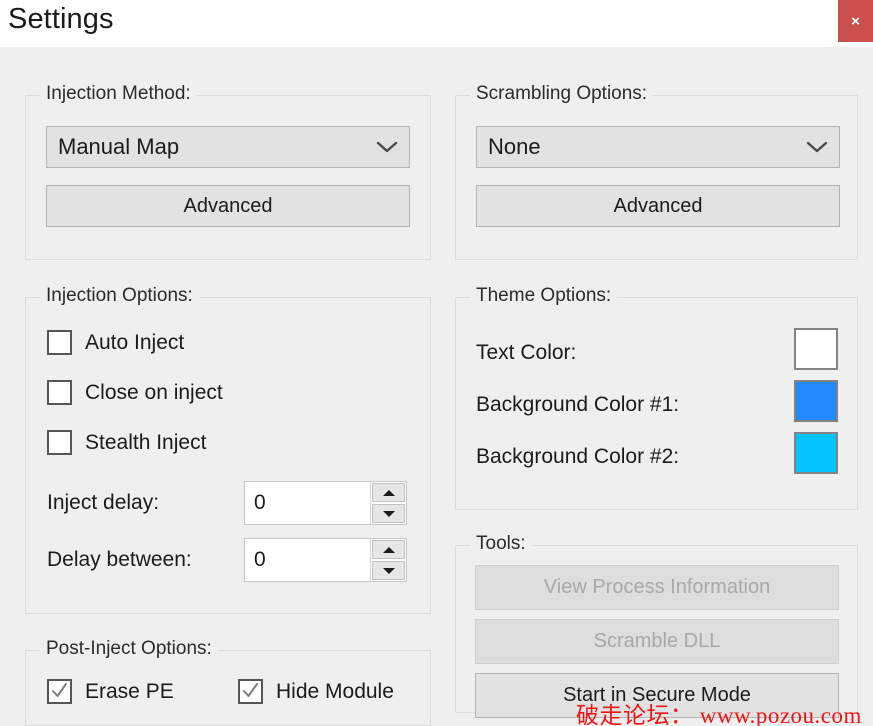 This screenshot has height=726, width=873. I want to click on checkbox-close-on-inject: Close on inject, so click(135, 392).